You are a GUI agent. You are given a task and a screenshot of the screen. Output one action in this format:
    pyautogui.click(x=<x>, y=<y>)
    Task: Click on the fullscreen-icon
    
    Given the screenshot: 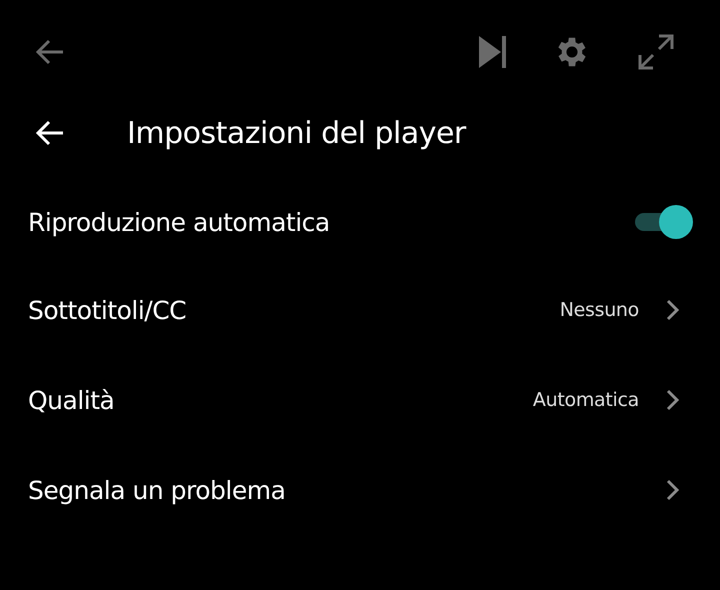 What is the action you would take?
    pyautogui.click(x=656, y=52)
    